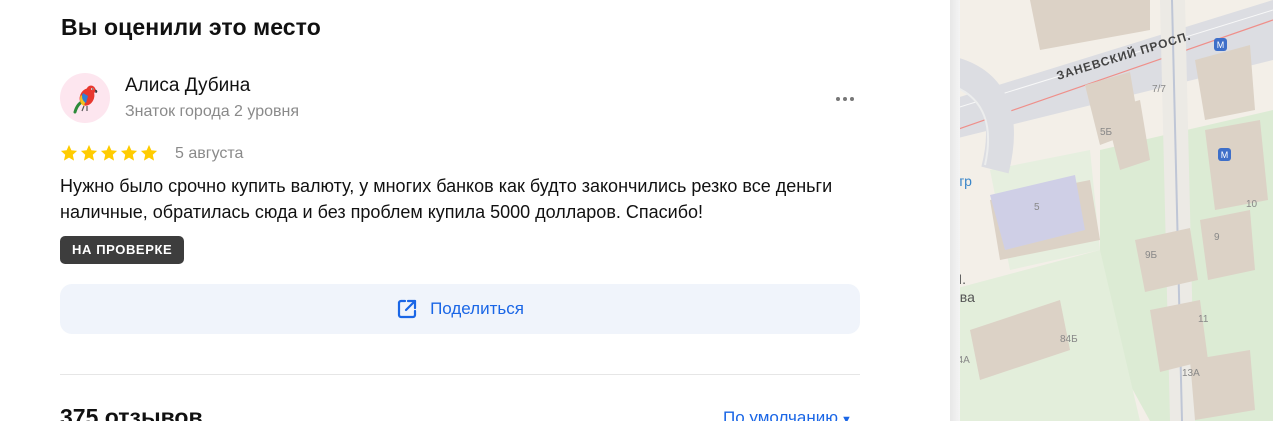 The image size is (1273, 421). What do you see at coordinates (1191, 373) in the screenshot?
I see `building-label: 13А` at bounding box center [1191, 373].